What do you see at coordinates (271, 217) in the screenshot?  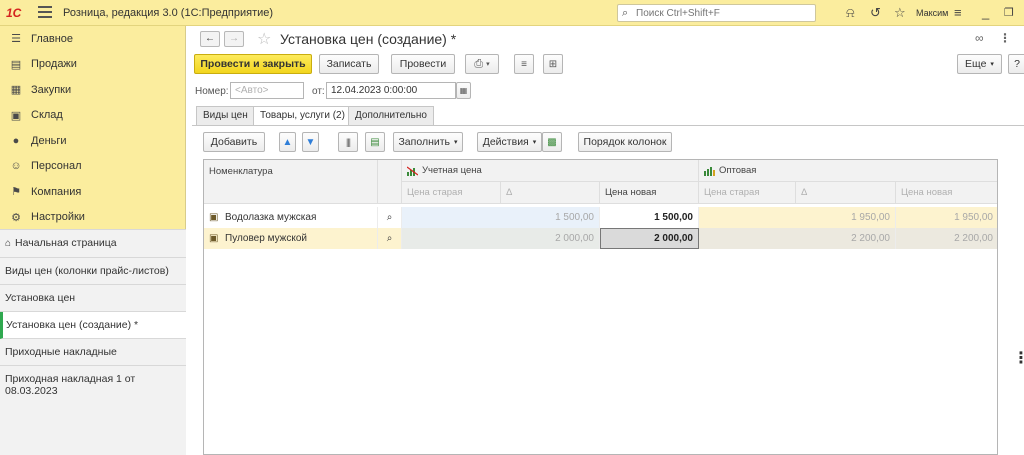 I see `item-name: Водолазка мужская` at bounding box center [271, 217].